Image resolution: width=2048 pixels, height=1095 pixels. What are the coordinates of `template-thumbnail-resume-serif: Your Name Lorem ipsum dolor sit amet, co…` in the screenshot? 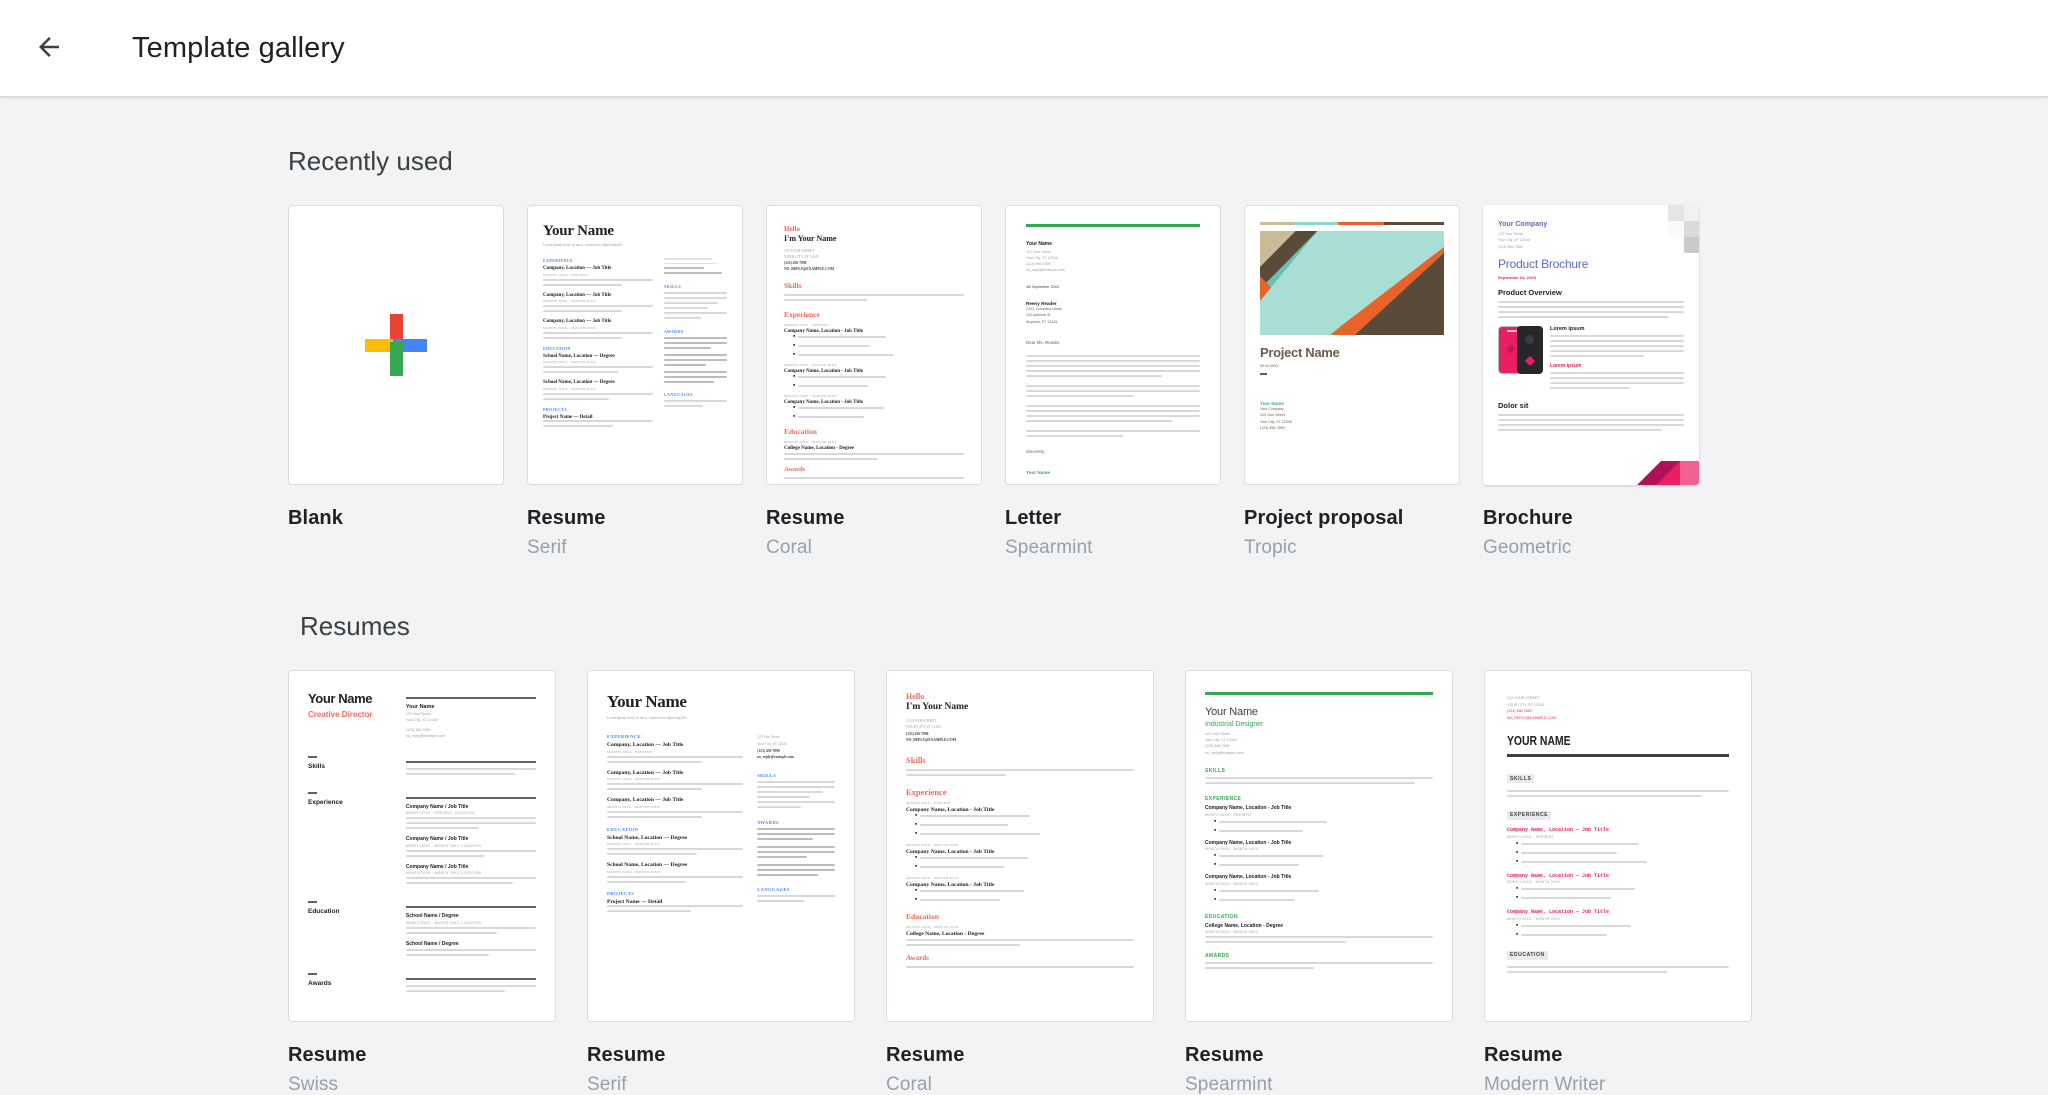 It's located at (635, 345).